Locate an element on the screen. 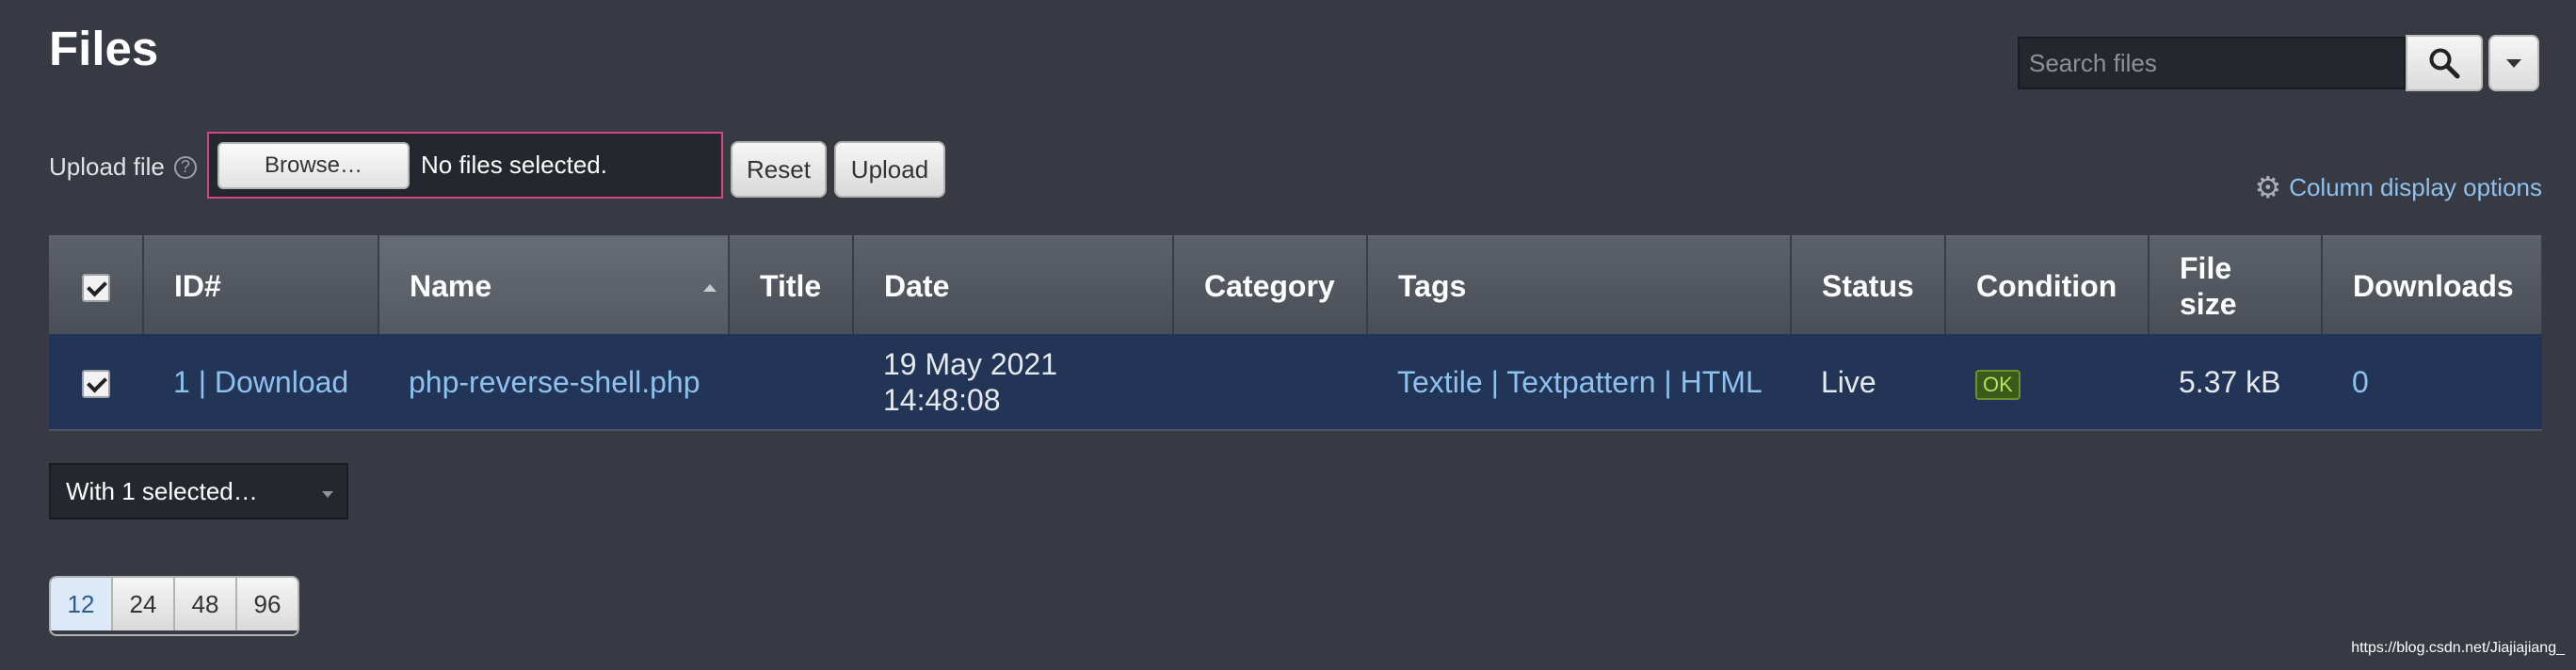  column-header-status: Status is located at coordinates (1868, 285).